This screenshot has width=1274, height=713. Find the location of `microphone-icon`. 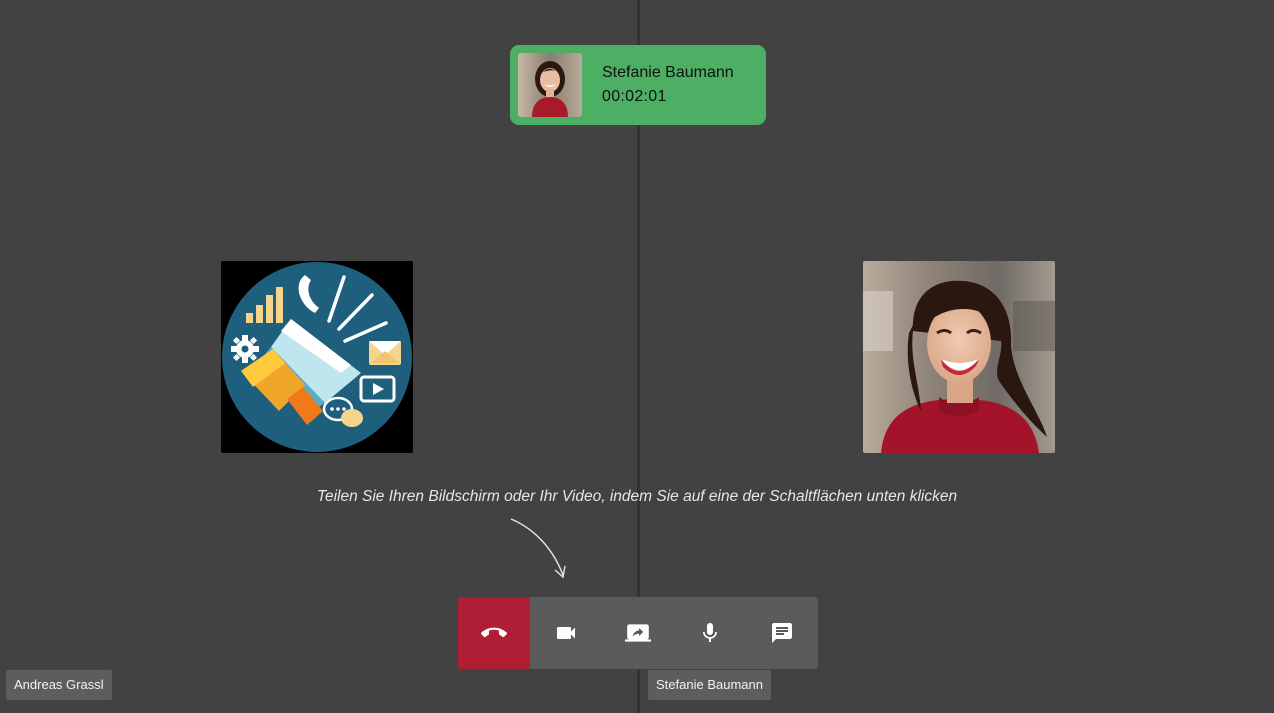

microphone-icon is located at coordinates (710, 632).